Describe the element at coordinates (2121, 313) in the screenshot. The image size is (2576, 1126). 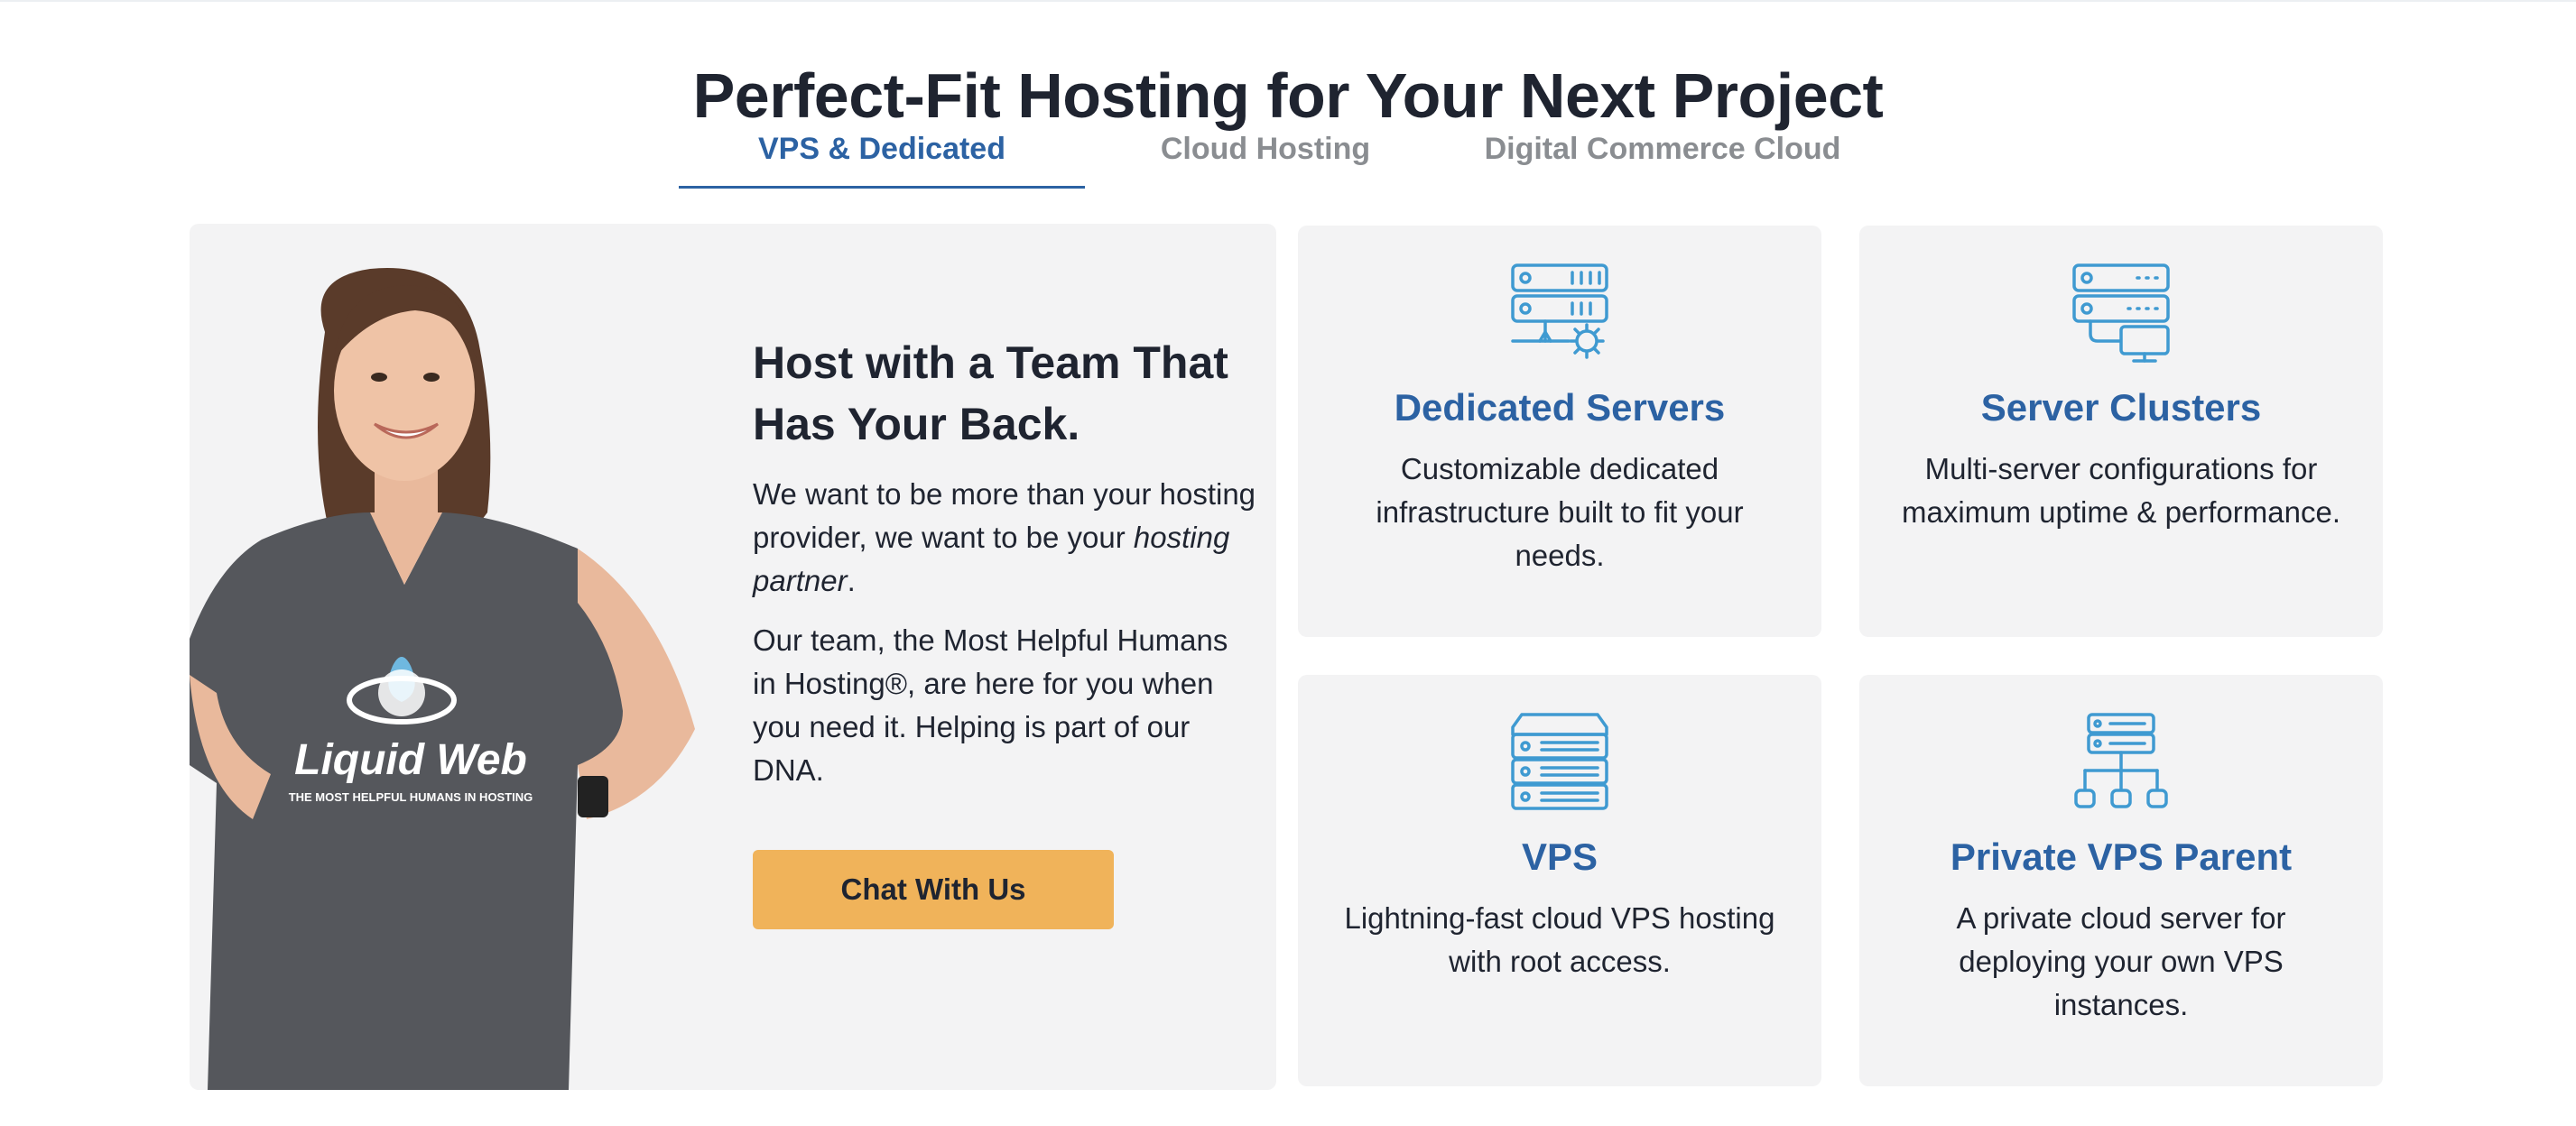
I see `server-cluster-icon` at that location.